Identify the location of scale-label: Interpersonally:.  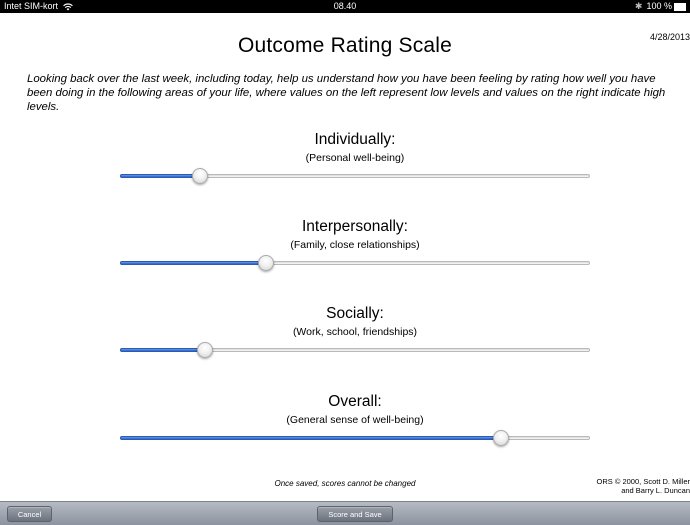
(355, 226).